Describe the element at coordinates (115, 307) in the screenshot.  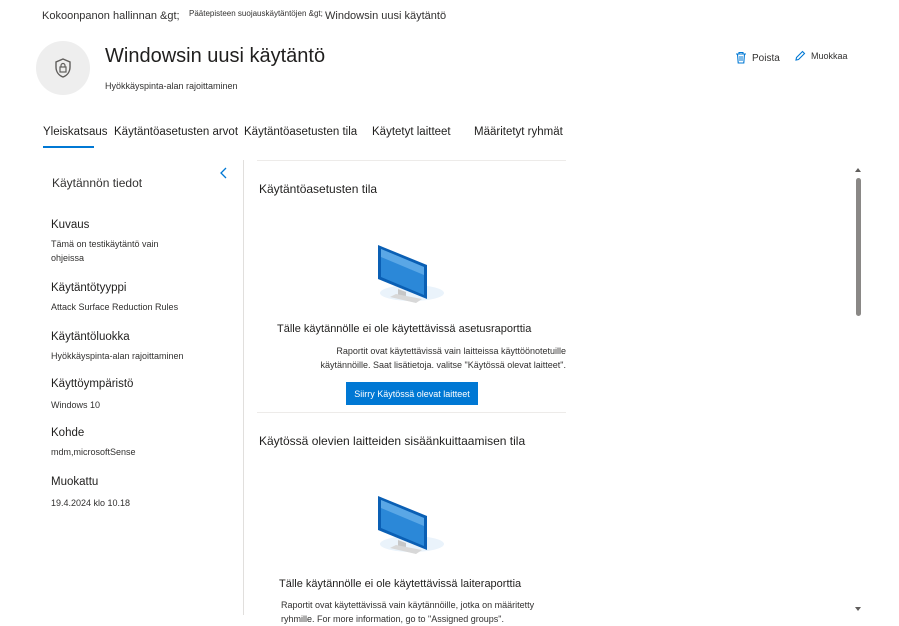
I see `field-value-policy-type: Attack Surface Reduction Rules` at that location.